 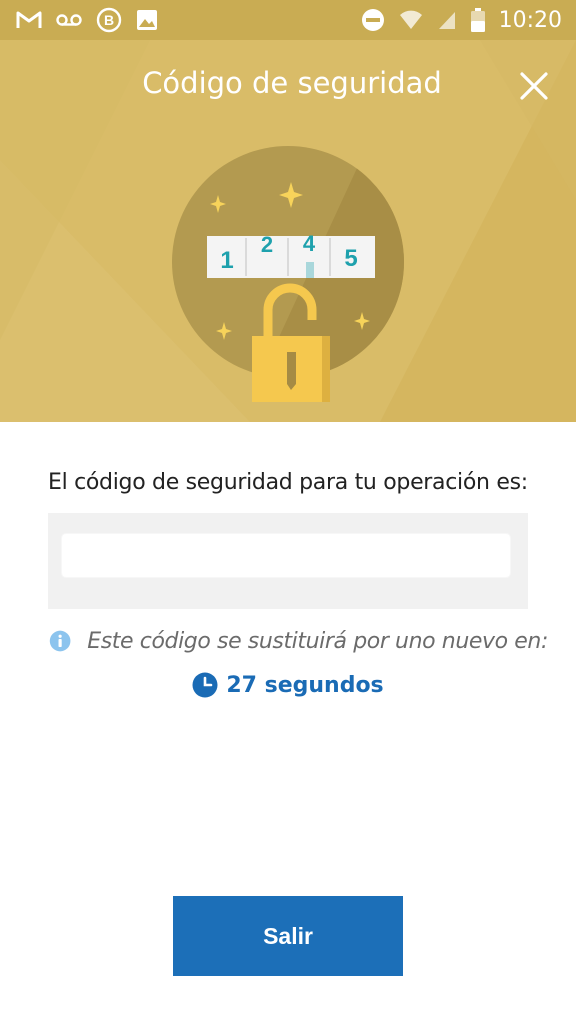 I want to click on security-illustration: 1 2 4 5, so click(x=288, y=274).